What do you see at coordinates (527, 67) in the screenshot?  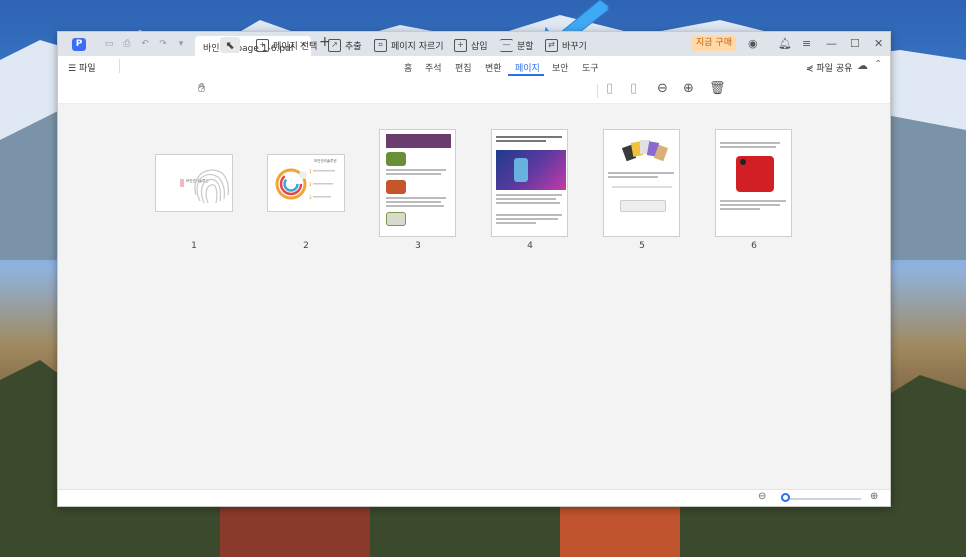 I see `tab-page: 페이지` at bounding box center [527, 67].